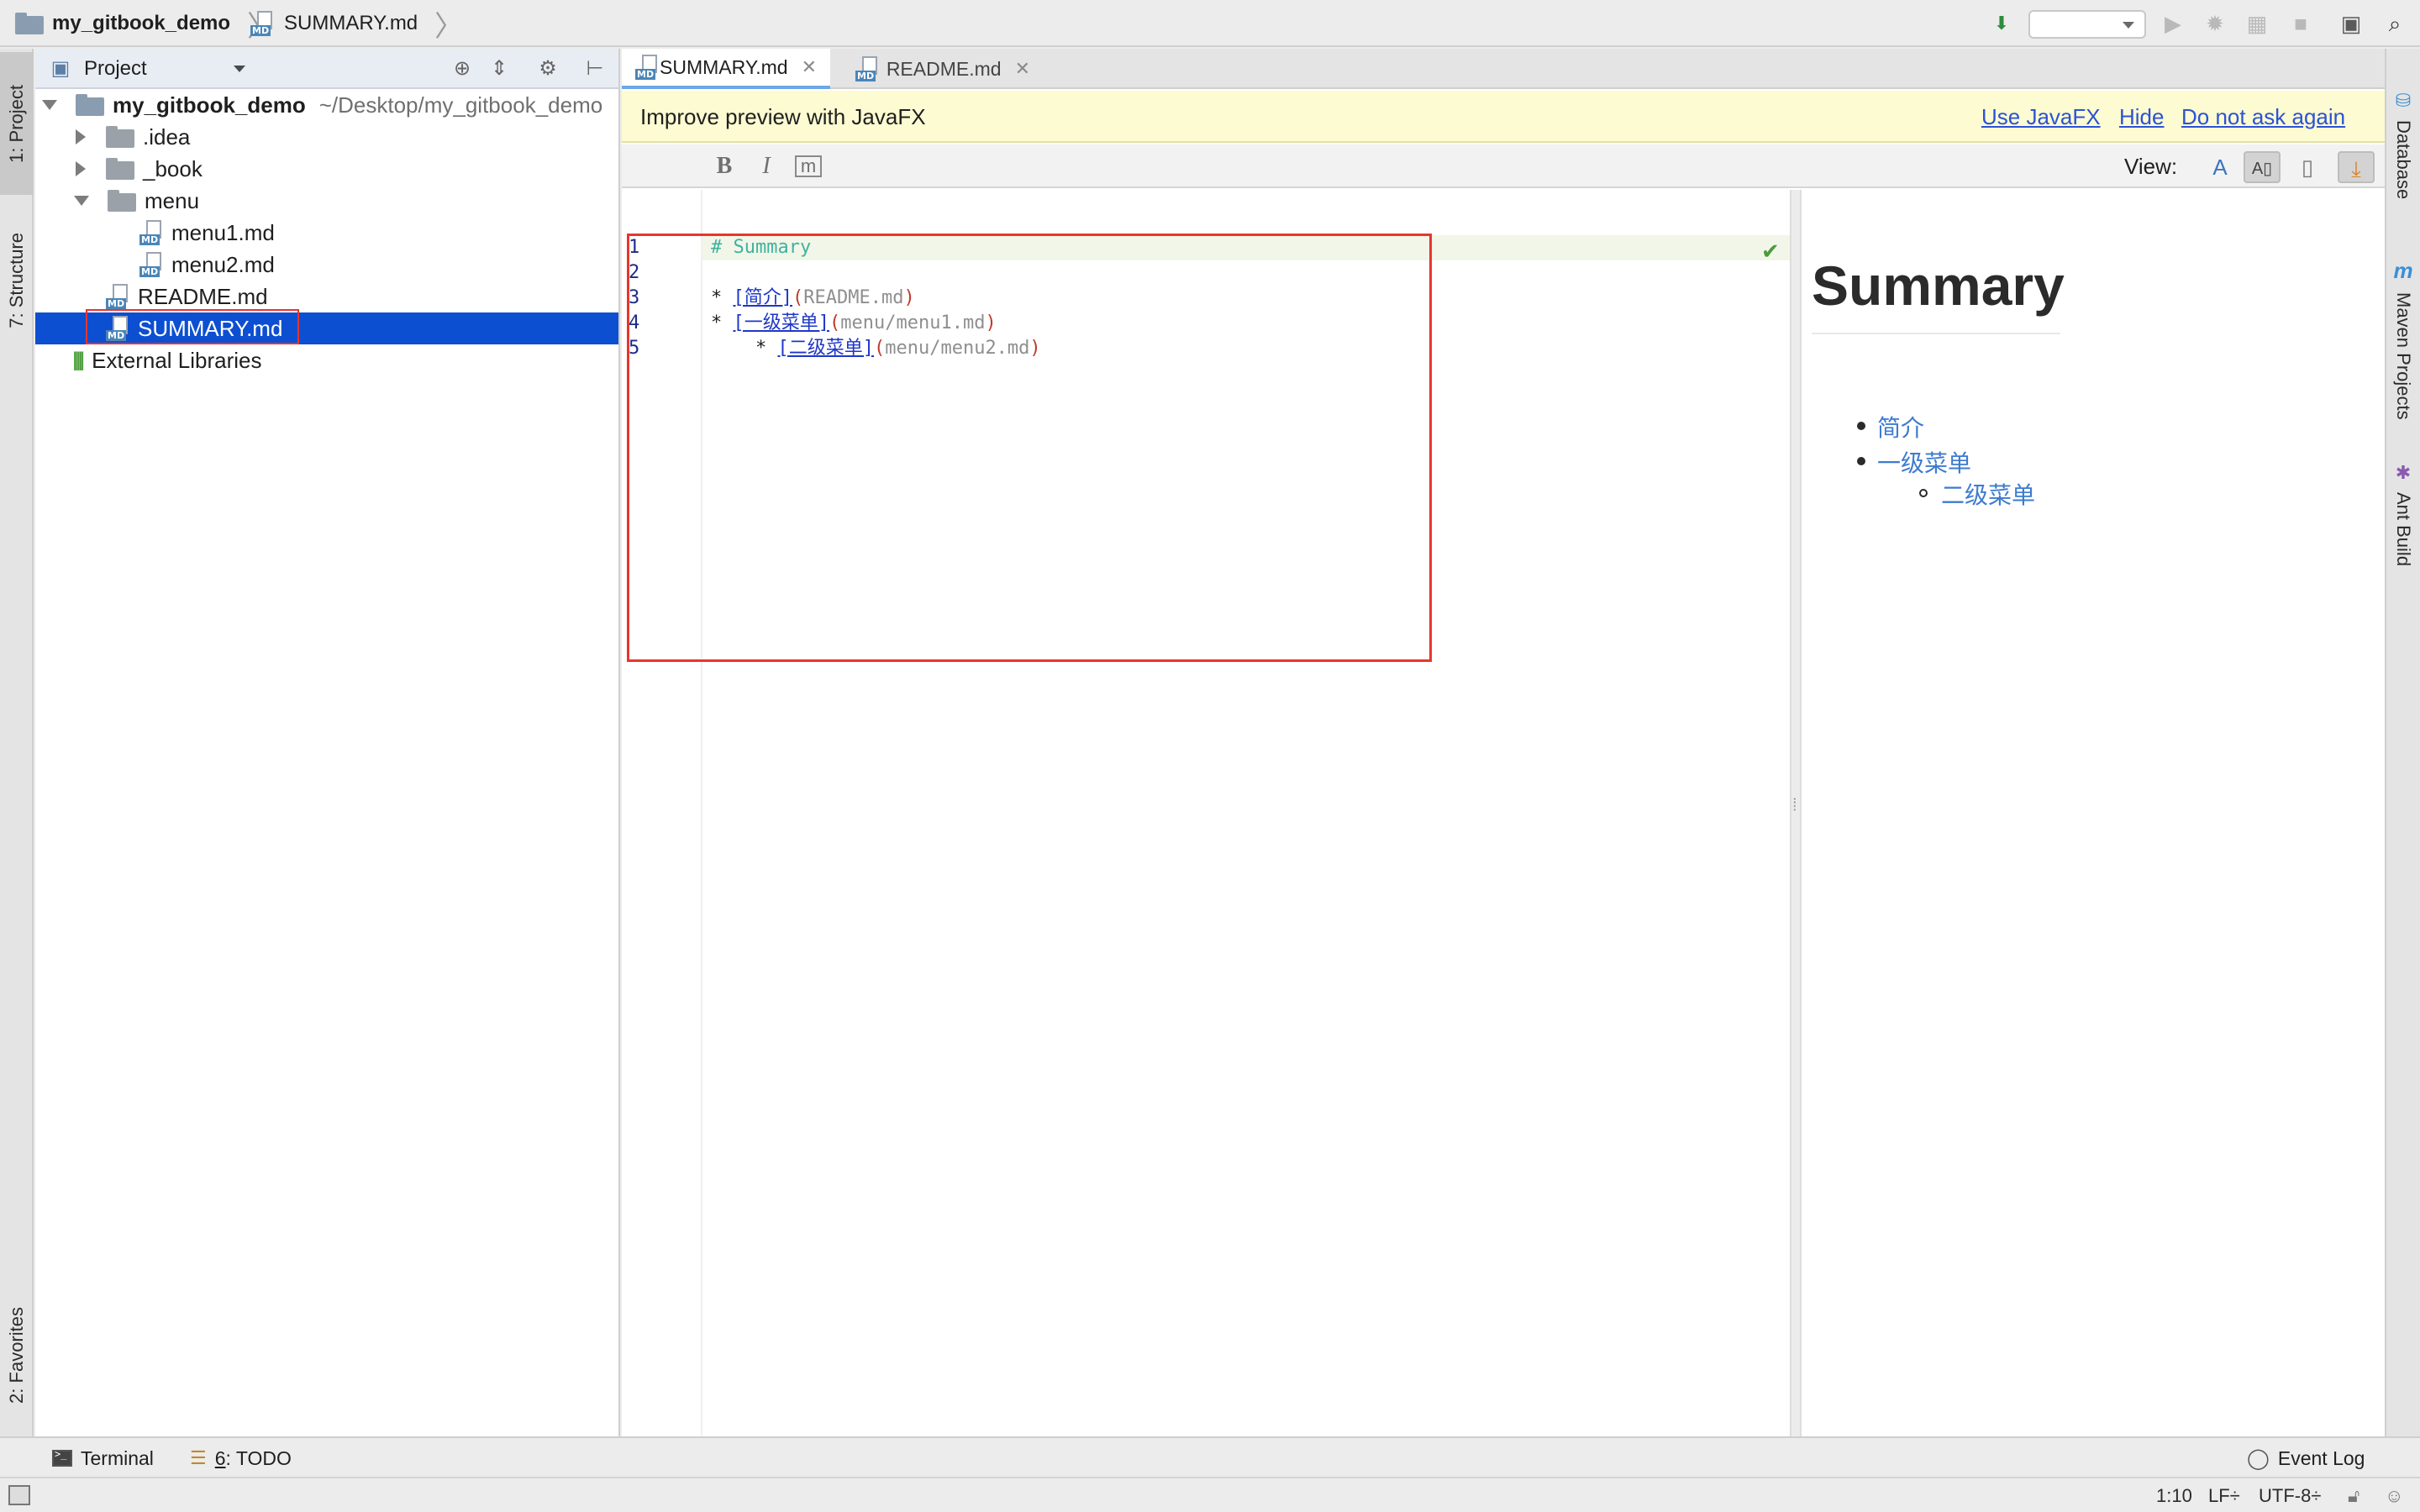  I want to click on left-tool-strip: 1: Project 7: Structure 2: Favorites, so click(17, 742).